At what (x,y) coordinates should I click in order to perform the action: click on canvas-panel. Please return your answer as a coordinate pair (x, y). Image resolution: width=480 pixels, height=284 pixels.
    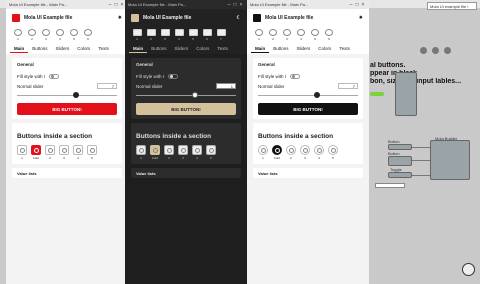
    Looking at the image, I should click on (390, 185).